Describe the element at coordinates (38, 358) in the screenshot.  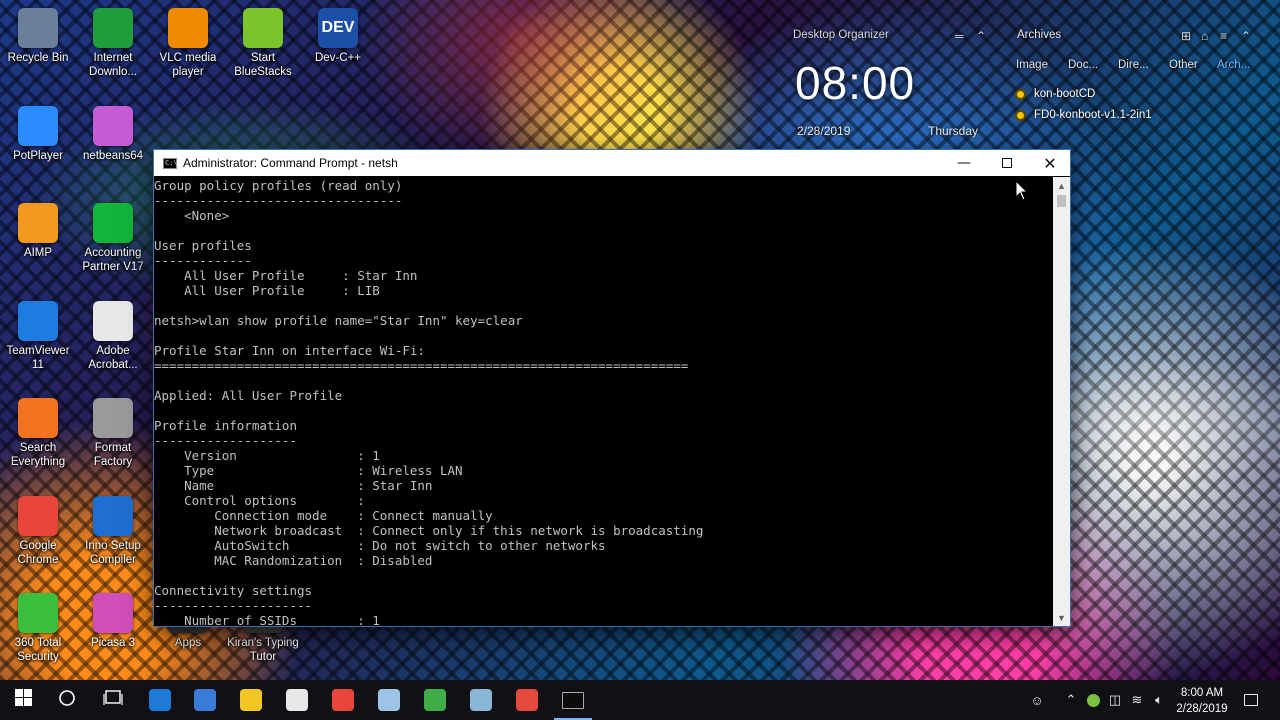
I see `desktop-icon-label: TeamViewer 11` at that location.